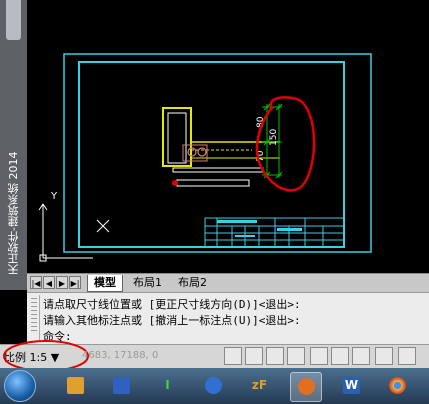 Image resolution: width=429 pixels, height=404 pixels. I want to click on text-editor-icon: I, so click(167, 385).